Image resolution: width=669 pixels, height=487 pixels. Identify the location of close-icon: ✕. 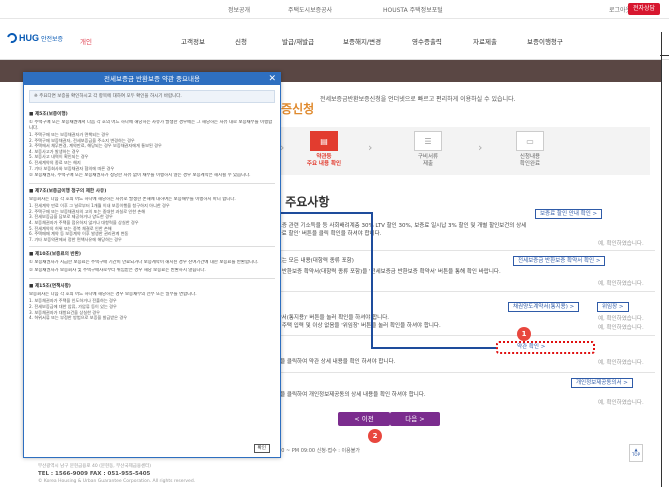
(272, 79).